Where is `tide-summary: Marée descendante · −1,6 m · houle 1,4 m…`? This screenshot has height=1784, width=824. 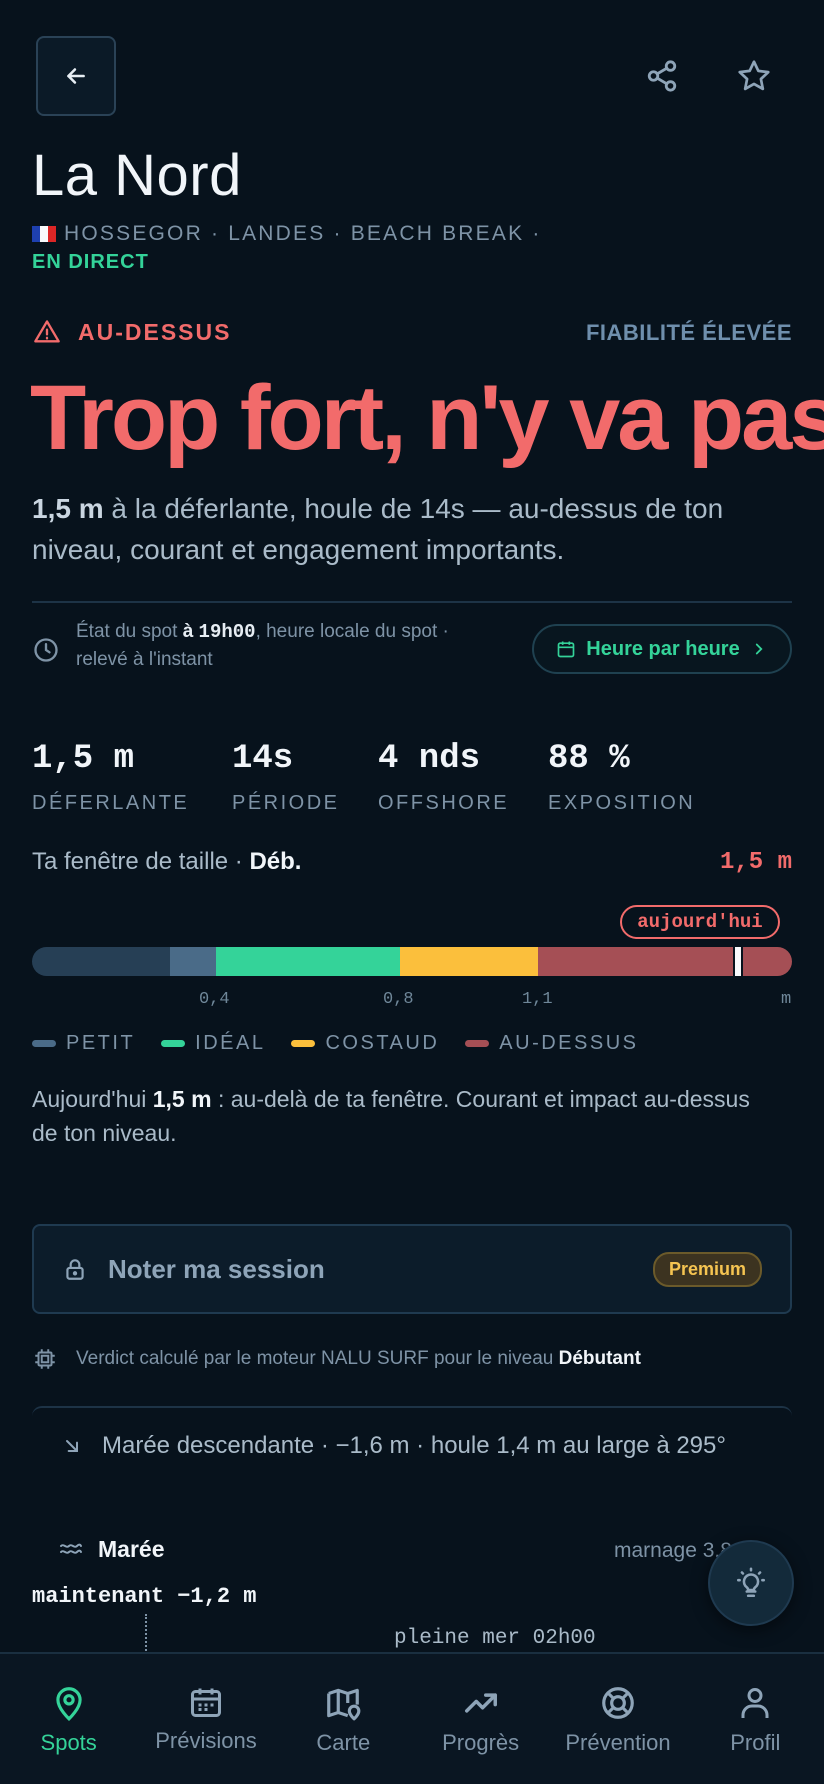 tide-summary: Marée descendante · −1,6 m · houle 1,4 m… is located at coordinates (394, 1446).